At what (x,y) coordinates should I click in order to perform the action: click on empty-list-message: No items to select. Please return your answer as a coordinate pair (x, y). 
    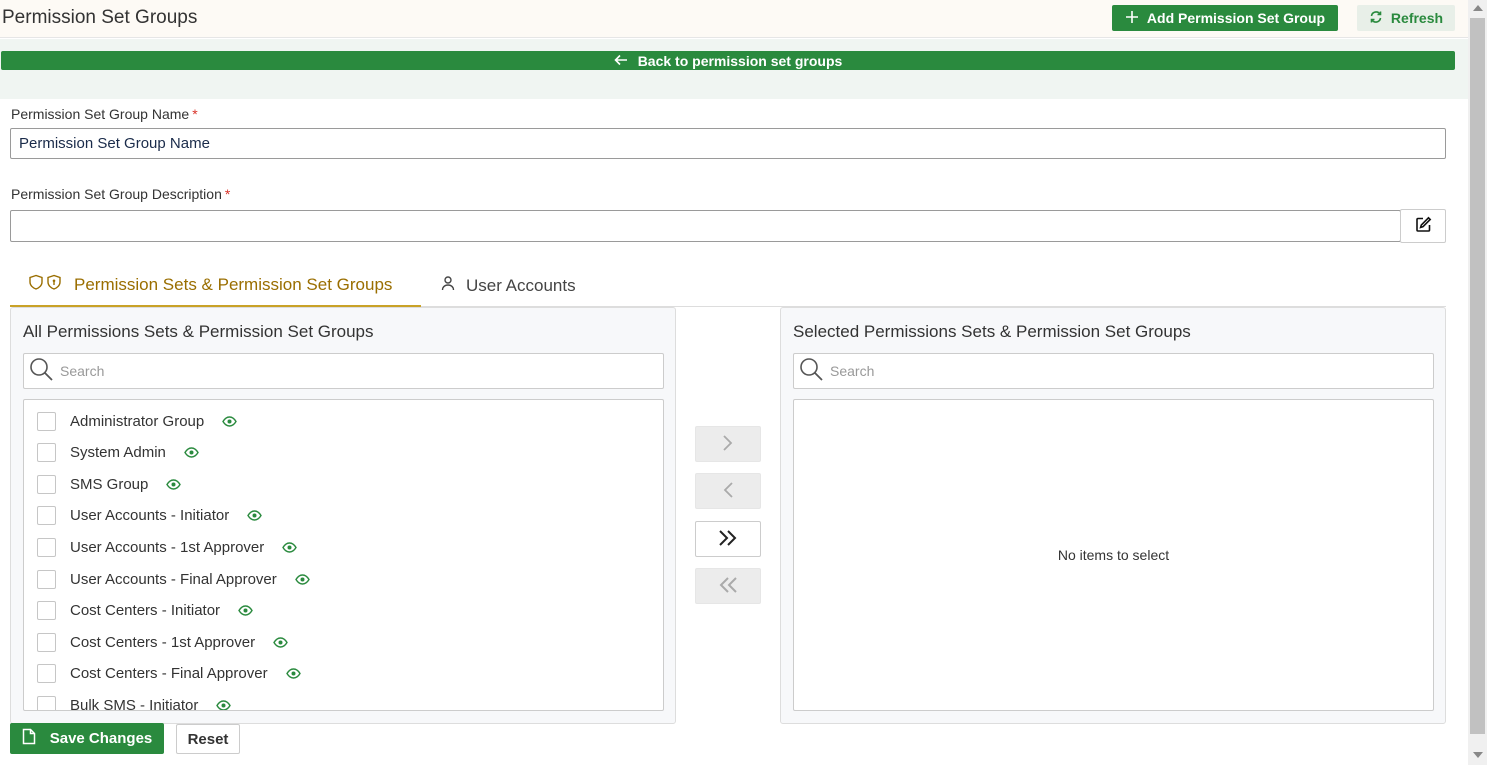
    Looking at the image, I should click on (1113, 555).